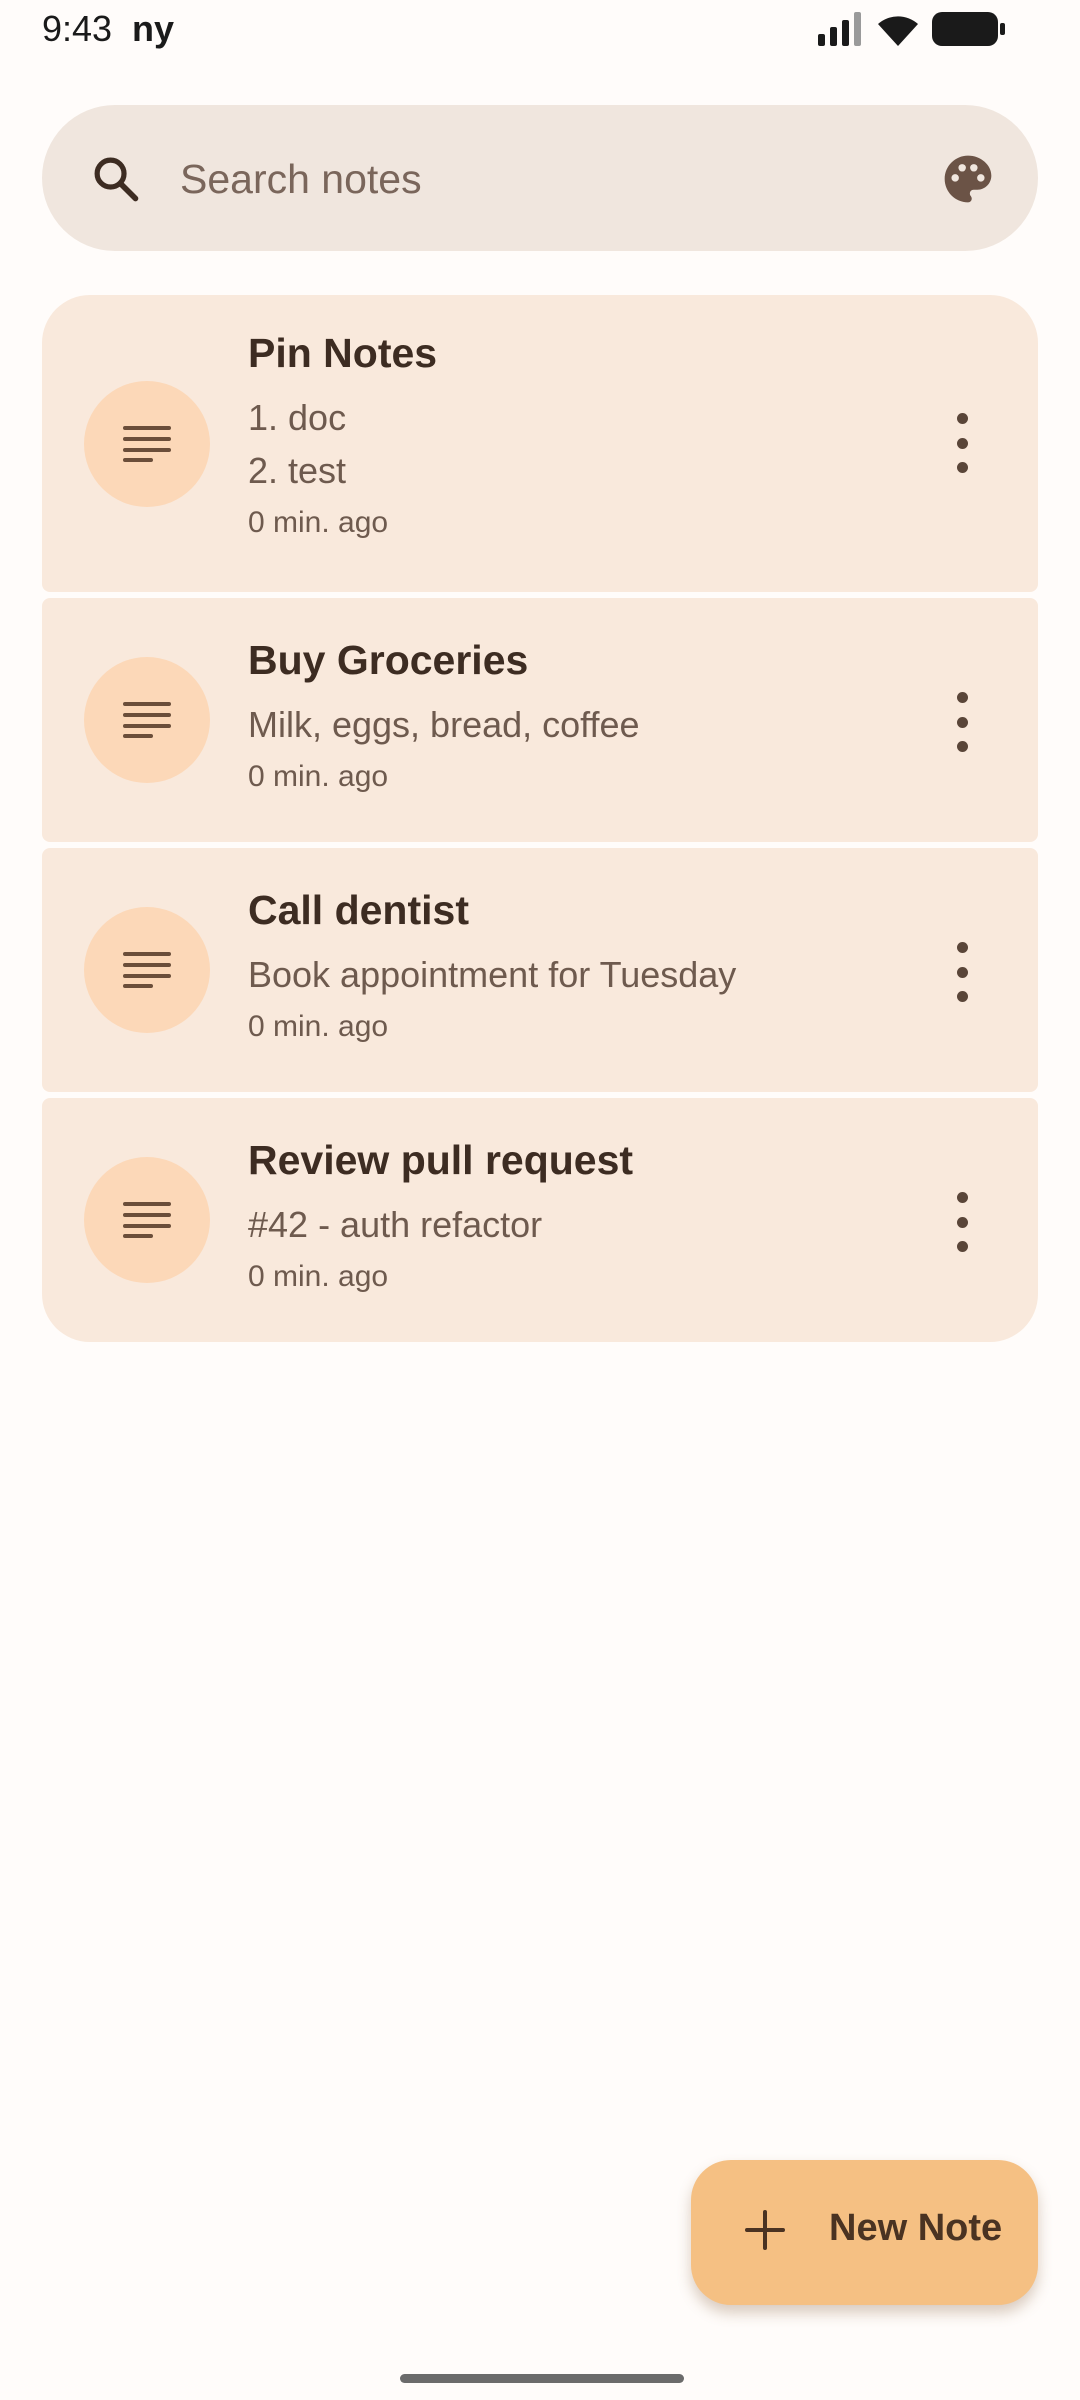  Describe the element at coordinates (968, 179) in the screenshot. I see `palette-icon` at that location.